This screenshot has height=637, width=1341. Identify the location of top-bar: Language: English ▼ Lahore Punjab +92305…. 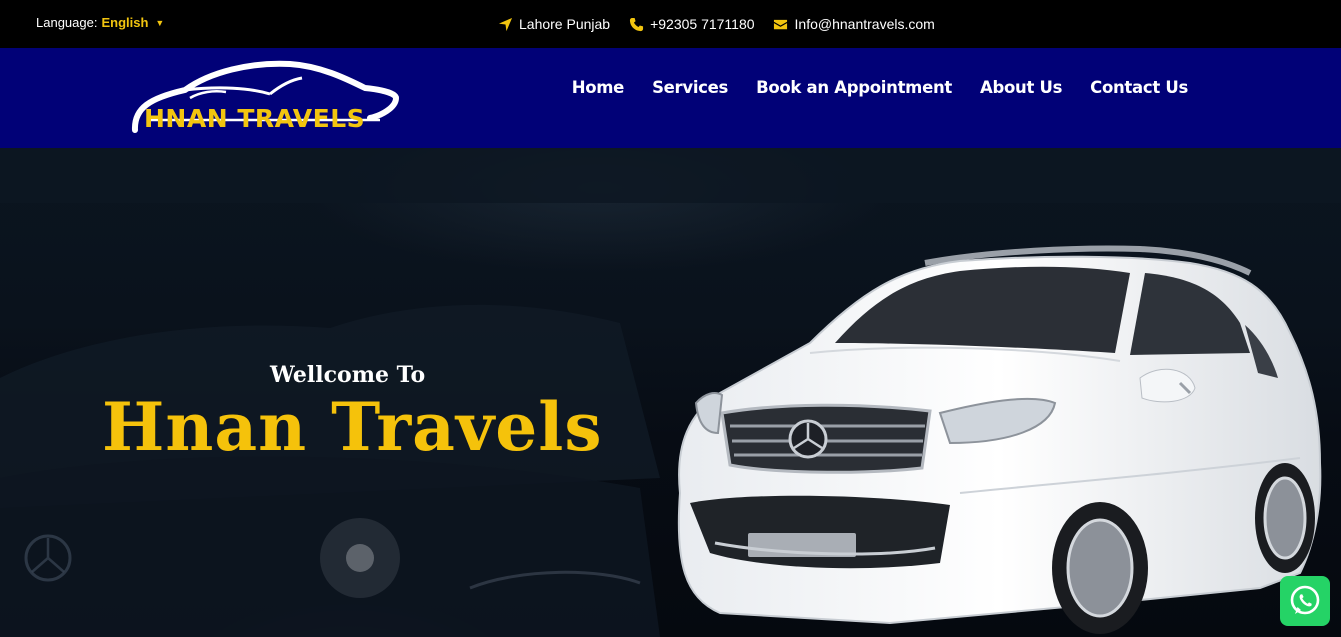
(670, 24).